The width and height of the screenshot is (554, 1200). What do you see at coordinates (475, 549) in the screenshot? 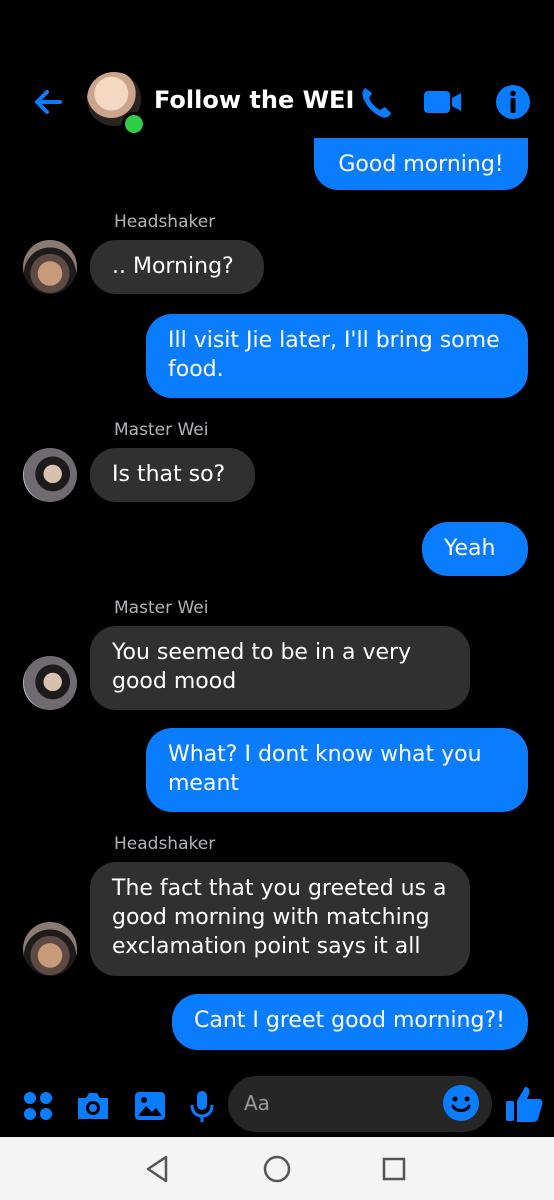
I see `message-outgoing: Yeah` at bounding box center [475, 549].